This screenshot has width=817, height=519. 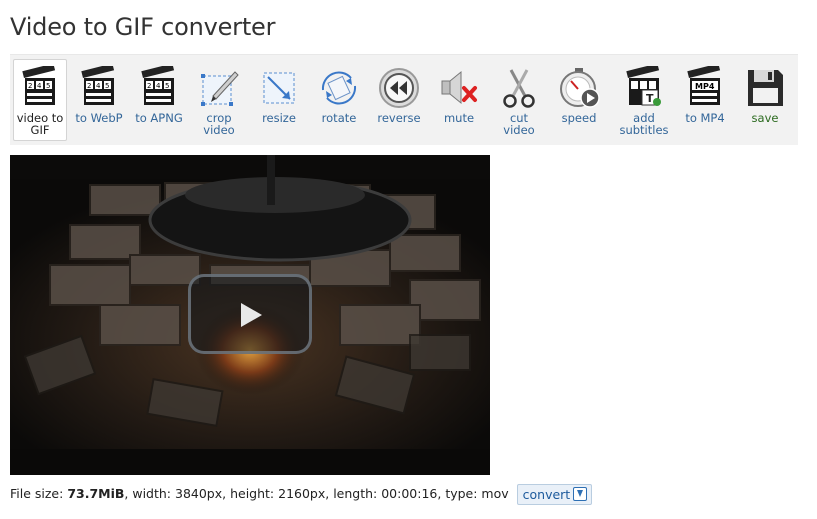 I want to click on file-size-label: File size:, so click(x=39, y=493).